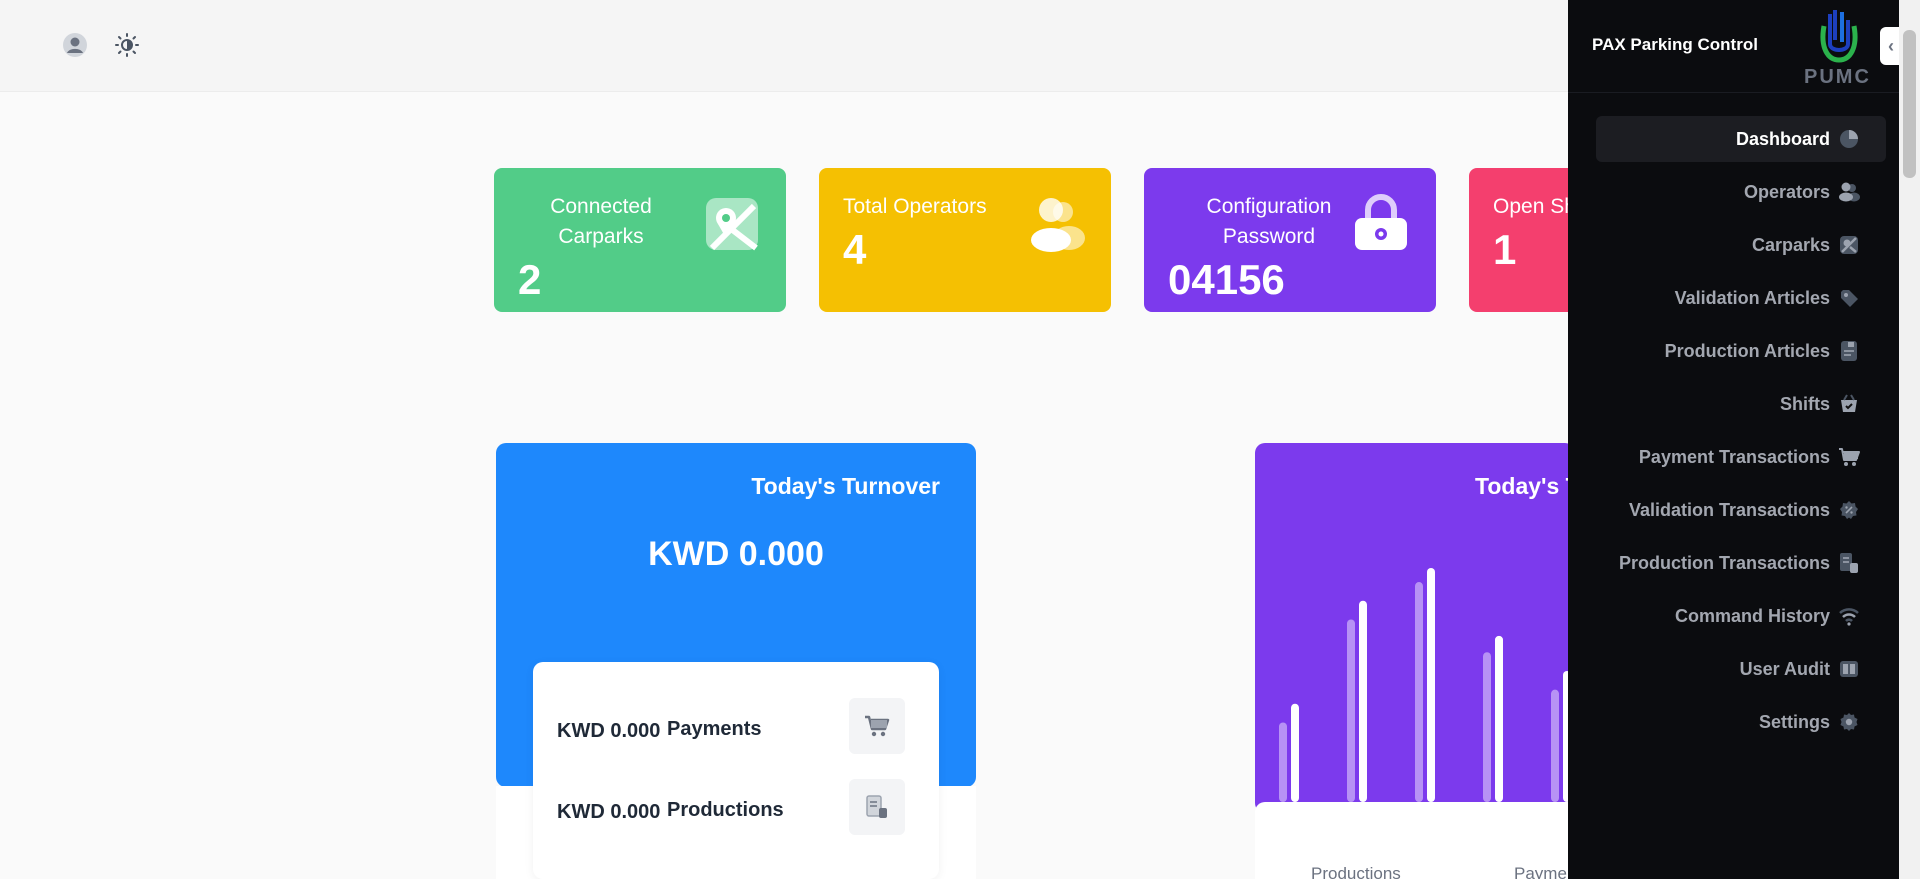 The width and height of the screenshot is (1920, 879). Describe the element at coordinates (736, 770) in the screenshot. I see `turnover-breakdown-card: KWD 0.000 Payments KWD 0.000 Productions` at that location.